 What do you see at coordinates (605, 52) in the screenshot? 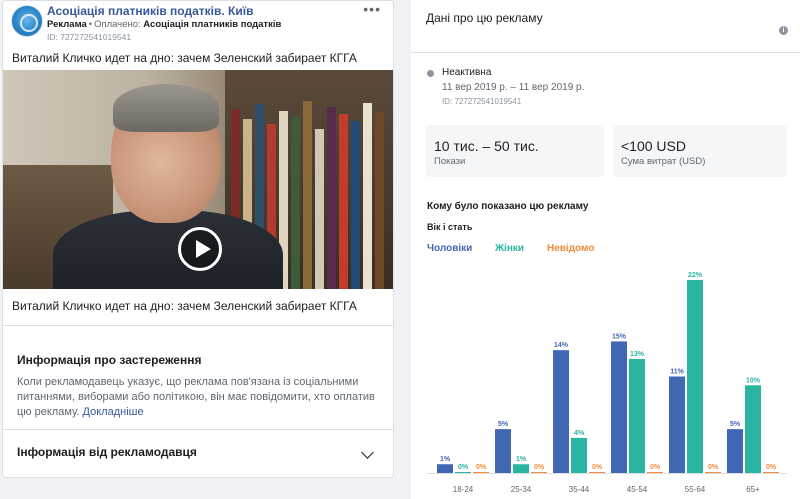
I see `panel-divider` at bounding box center [605, 52].